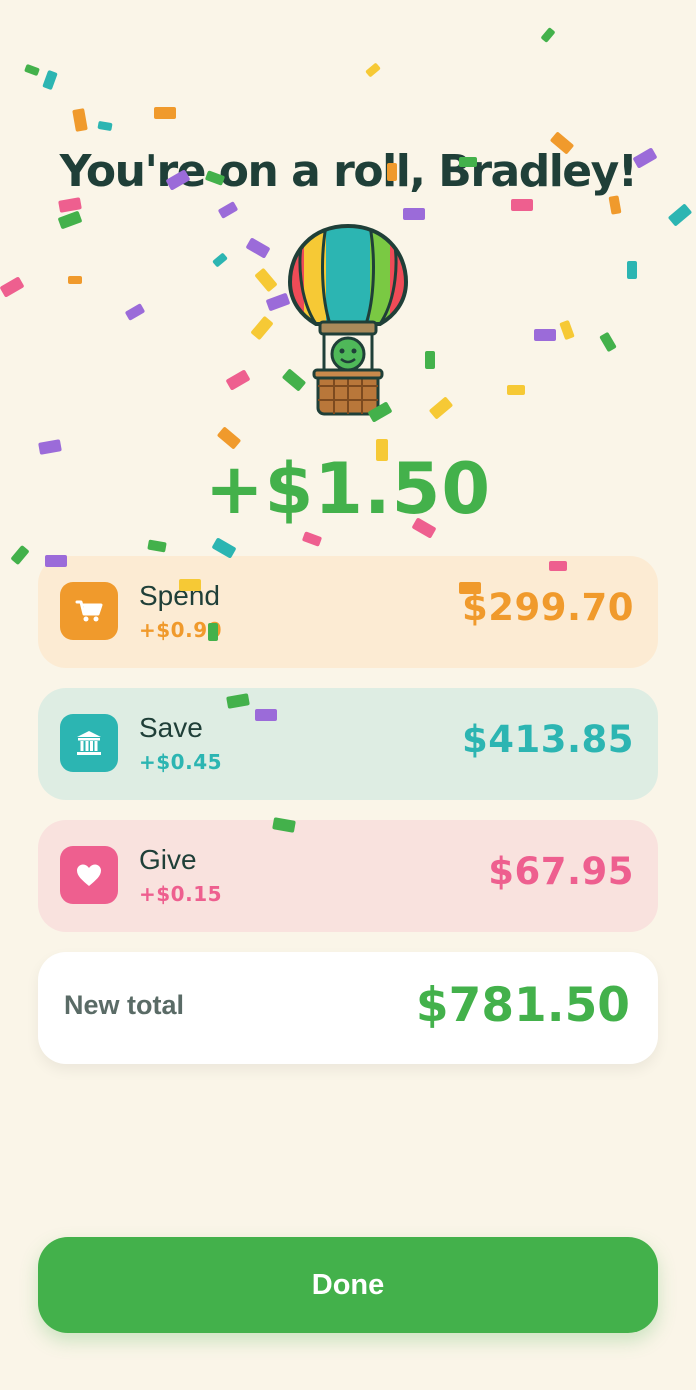  Describe the element at coordinates (124, 1005) in the screenshot. I see `total-label: New total` at that location.